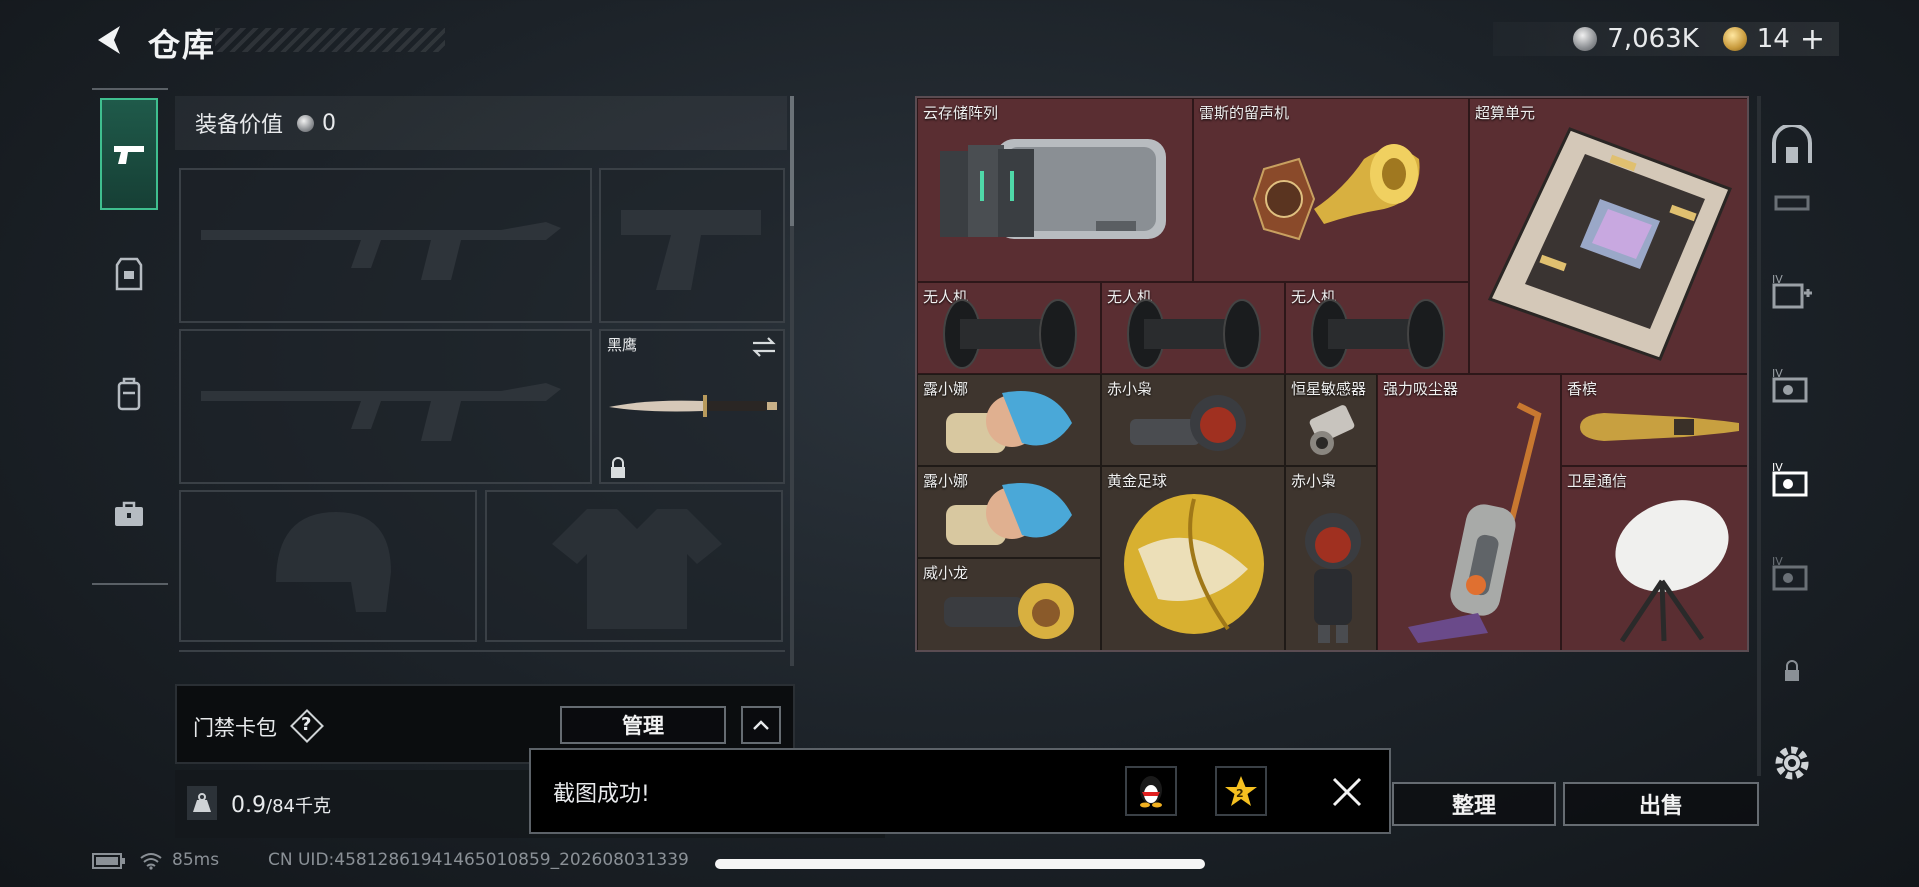 The image size is (1919, 887). What do you see at coordinates (1792, 671) in the screenshot?
I see `lock-icon` at bounding box center [1792, 671].